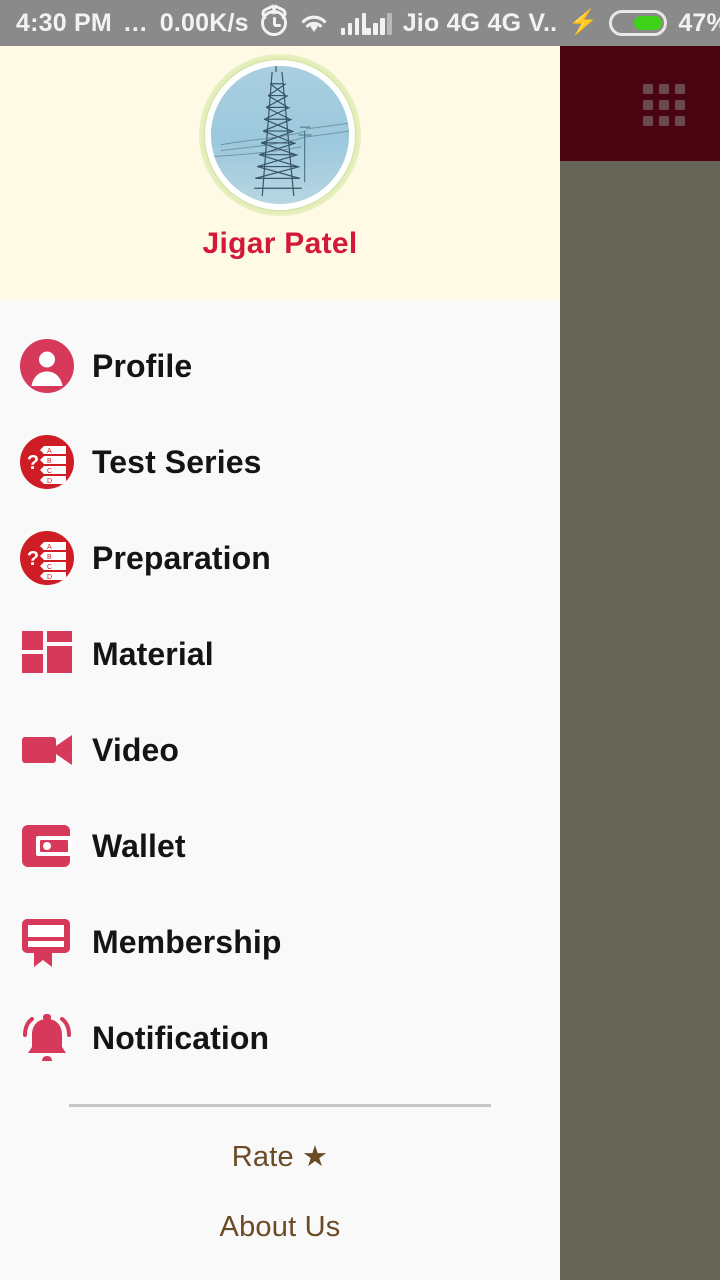 This screenshot has width=720, height=1280. Describe the element at coordinates (280, 1227) in the screenshot. I see `about-us-link: About Us` at that location.